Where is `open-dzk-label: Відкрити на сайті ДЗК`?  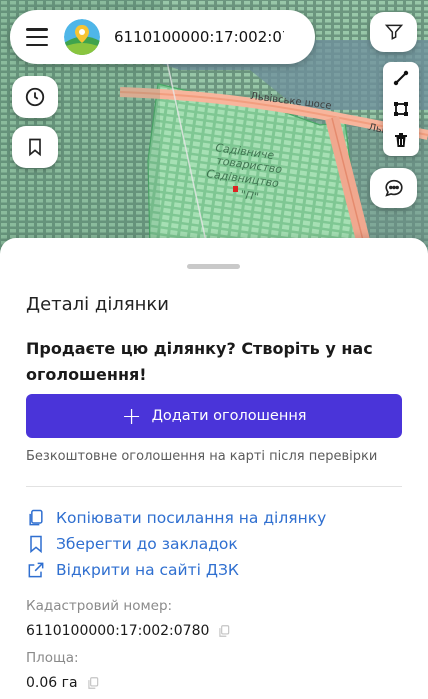
open-dzk-label: Відкрити на сайті ДЗК is located at coordinates (147, 570).